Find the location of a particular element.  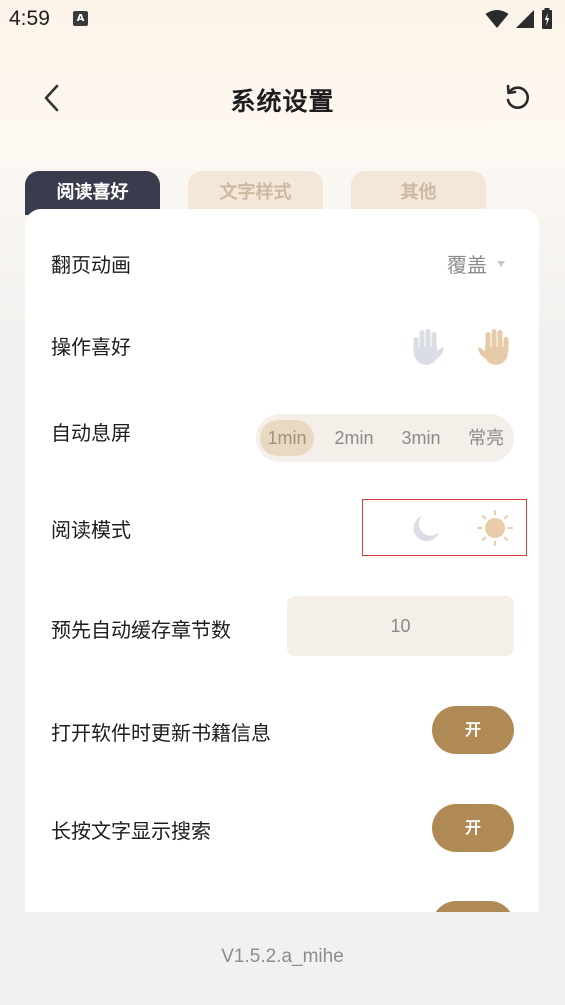

status-icons is located at coordinates (519, 19).